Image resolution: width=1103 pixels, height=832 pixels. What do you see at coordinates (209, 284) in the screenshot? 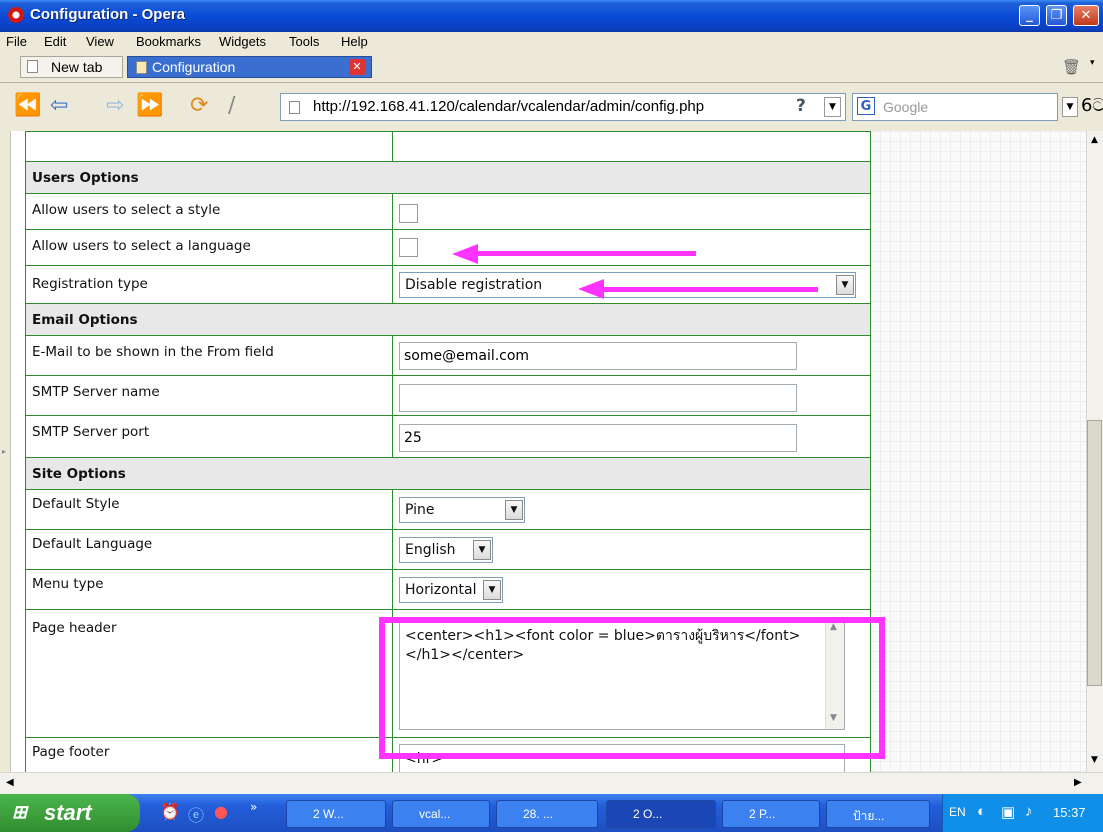
I see `label-registration-type: Registration type` at bounding box center [209, 284].